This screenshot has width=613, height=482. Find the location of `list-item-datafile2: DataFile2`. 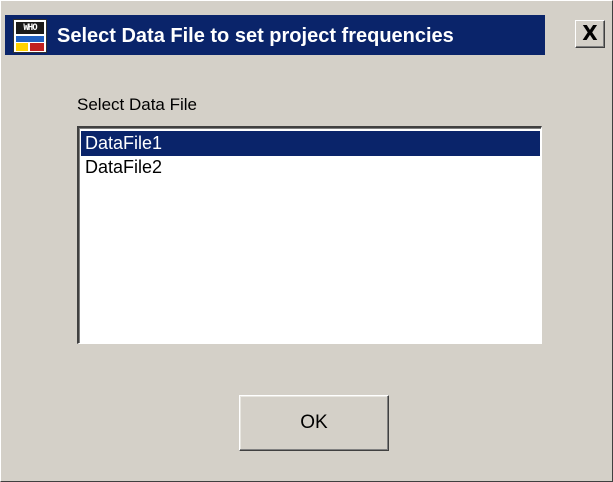

list-item-datafile2: DataFile2 is located at coordinates (310, 167).